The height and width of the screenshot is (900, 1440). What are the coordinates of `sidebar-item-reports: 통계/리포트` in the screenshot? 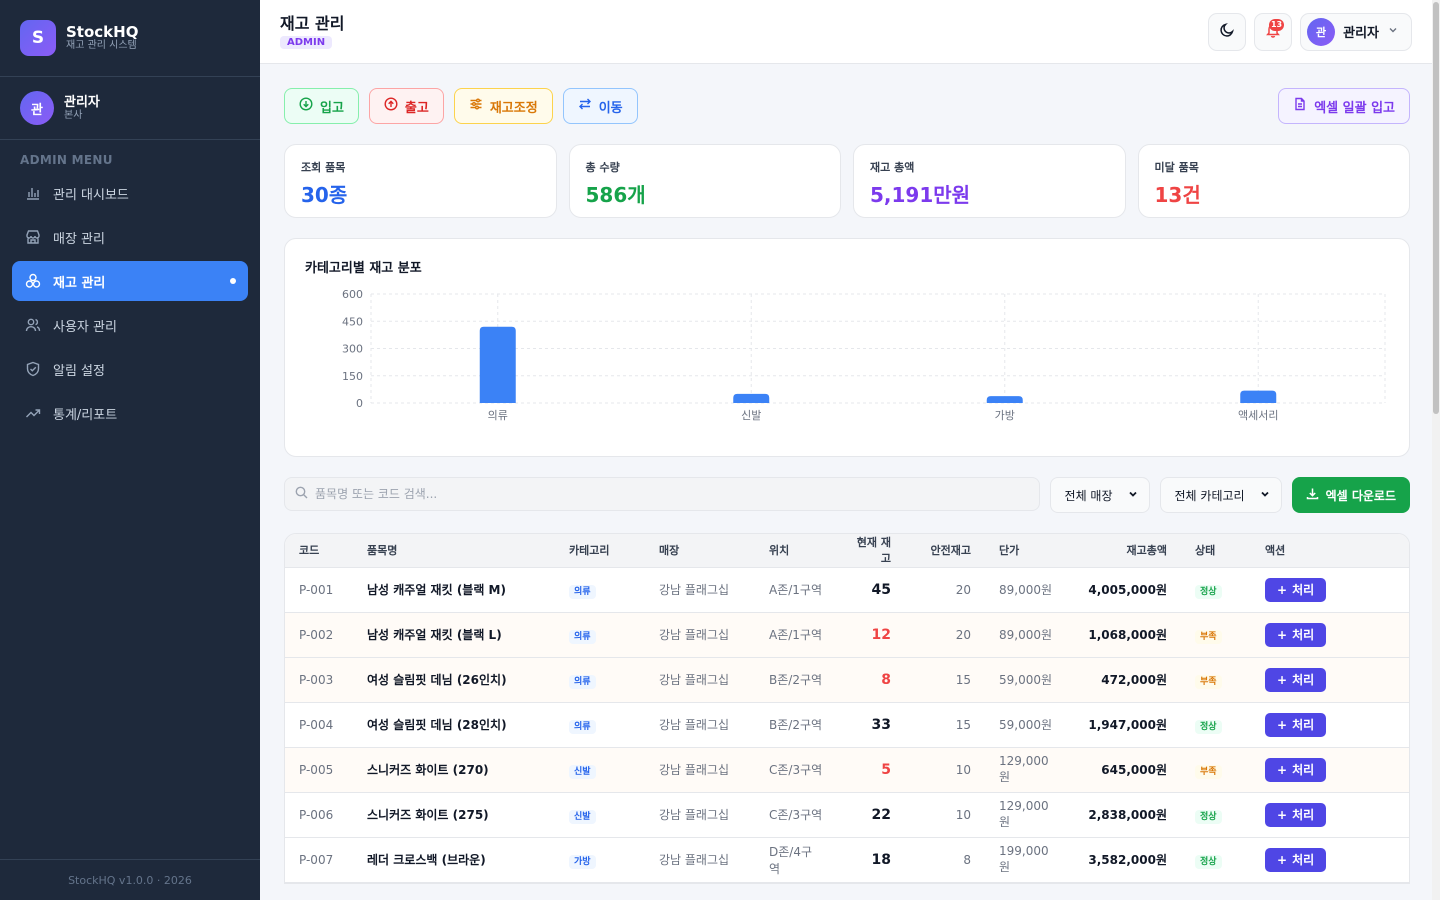 It's located at (130, 413).